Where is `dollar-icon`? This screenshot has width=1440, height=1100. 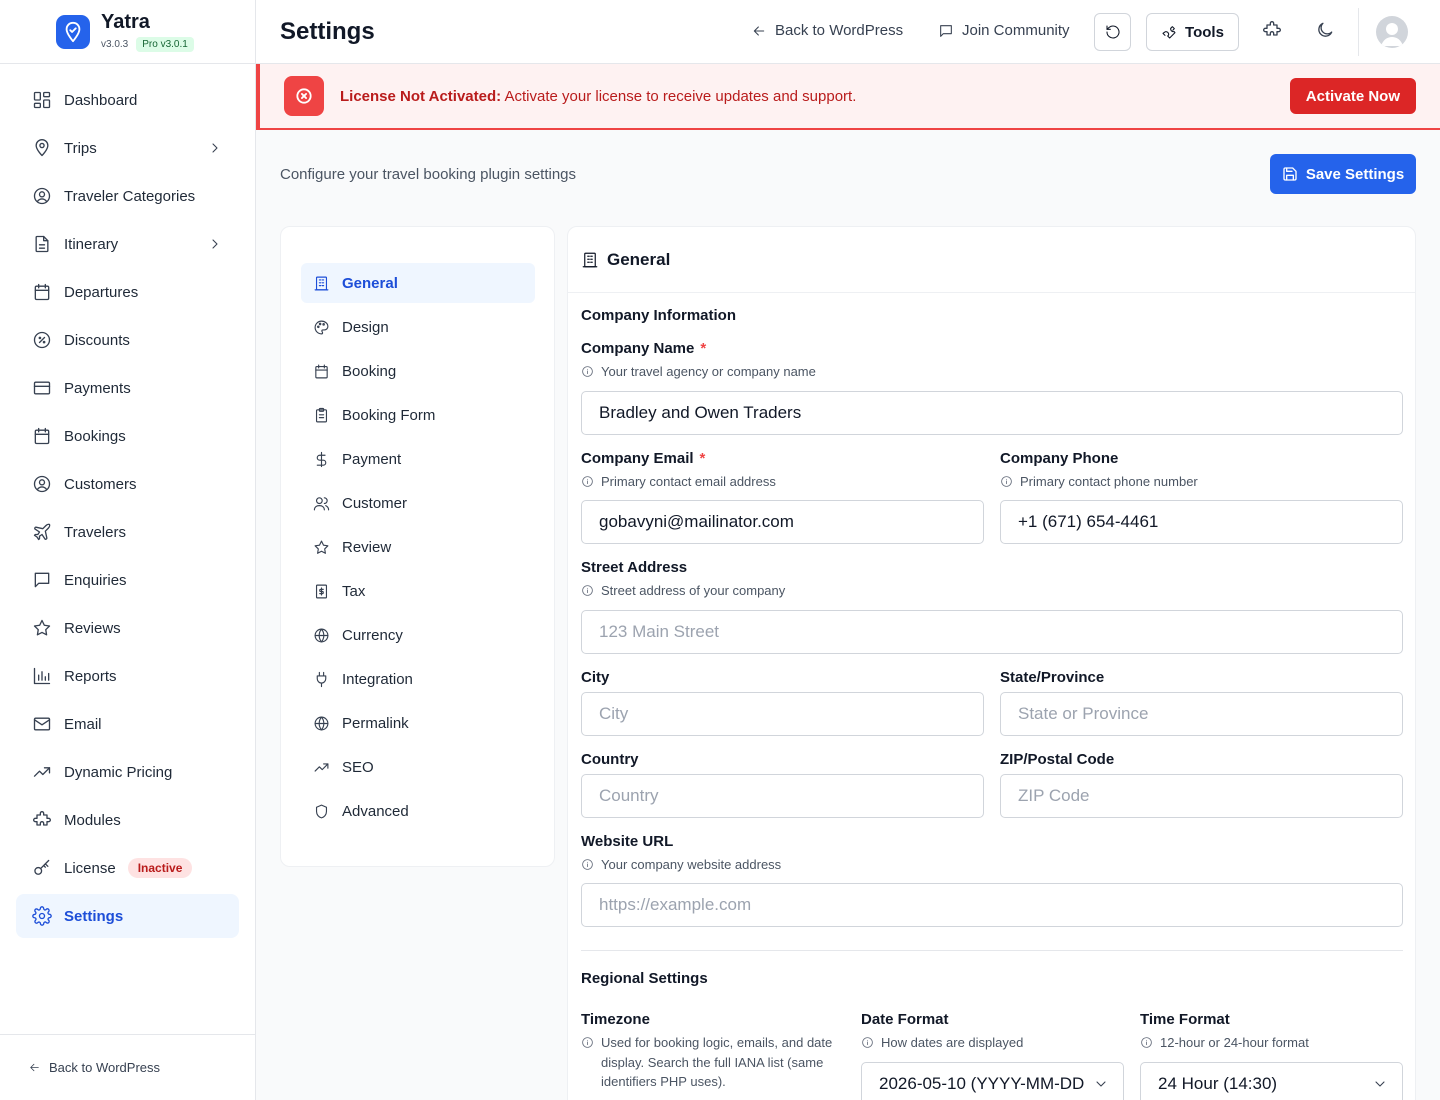 dollar-icon is located at coordinates (321, 459).